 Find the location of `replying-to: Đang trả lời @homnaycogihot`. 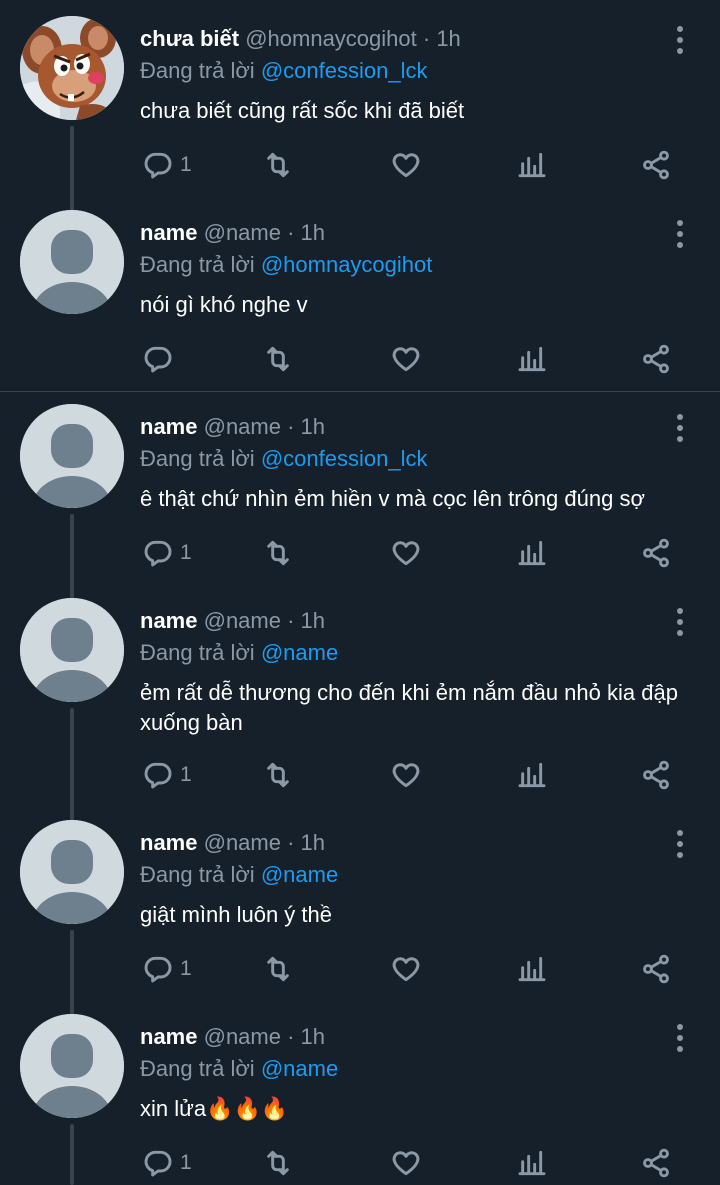

replying-to: Đang trả lời @homnaycogihot is located at coordinates (286, 265).